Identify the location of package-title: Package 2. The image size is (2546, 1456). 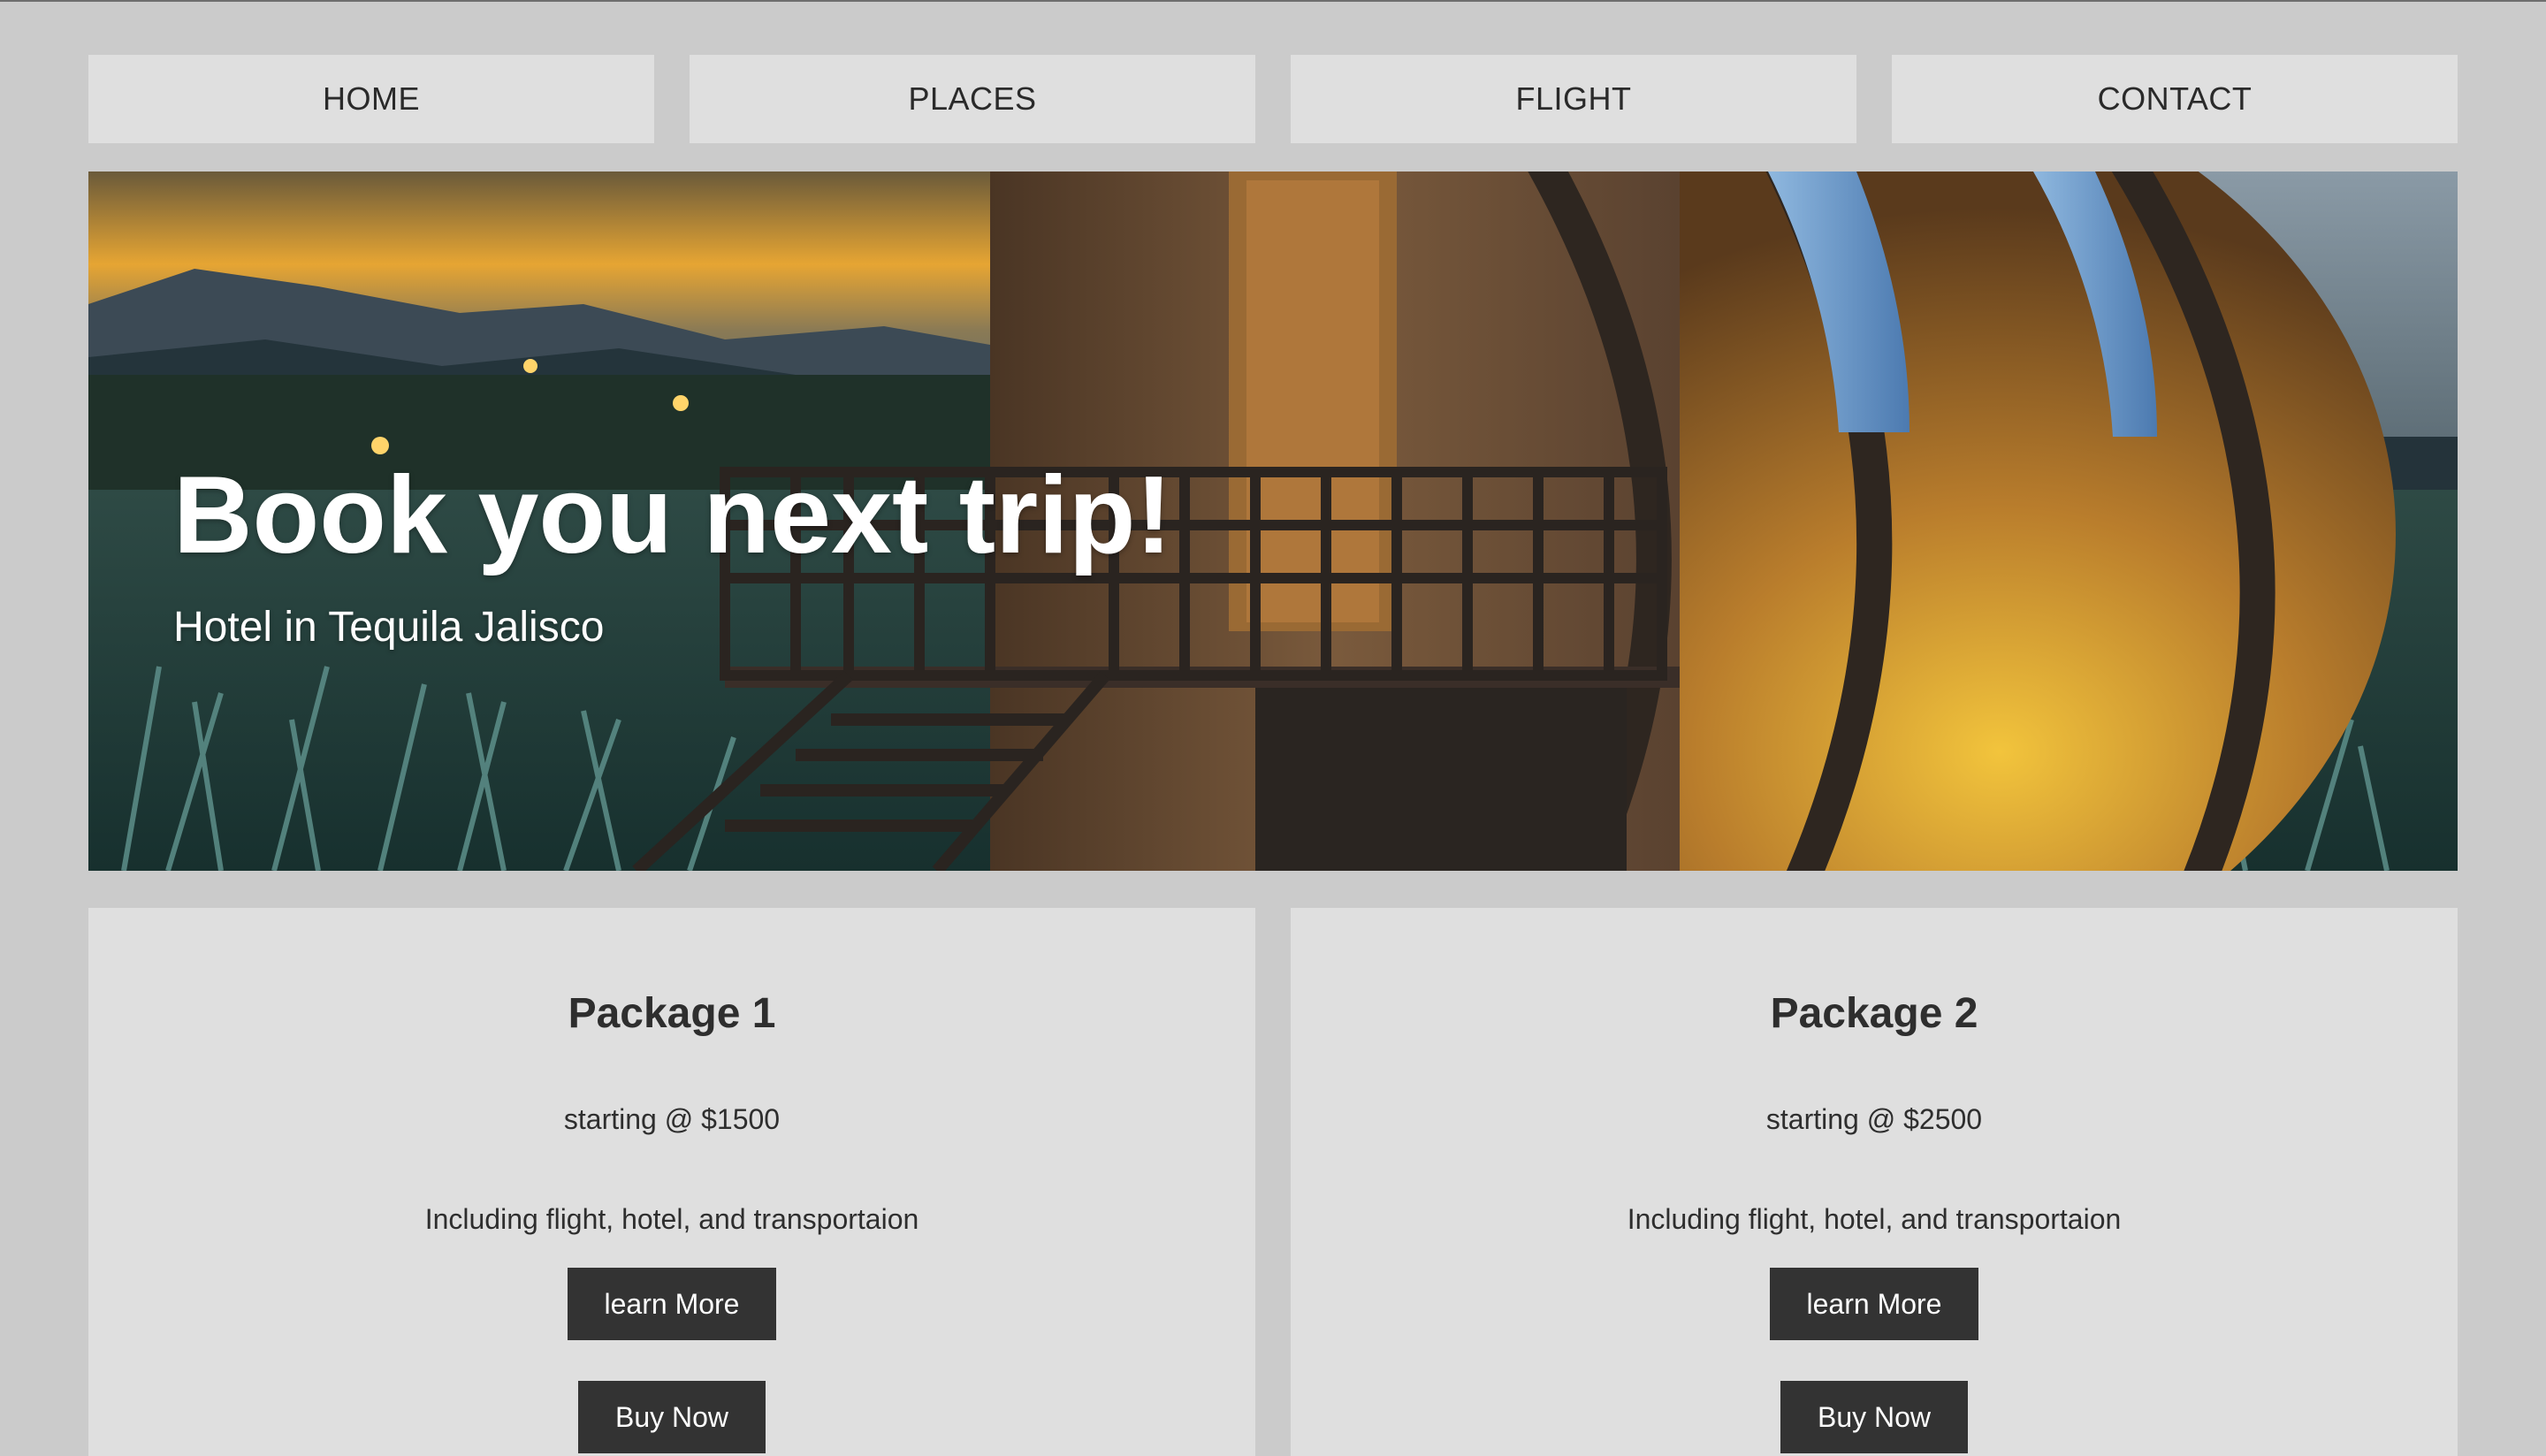
(1874, 1013).